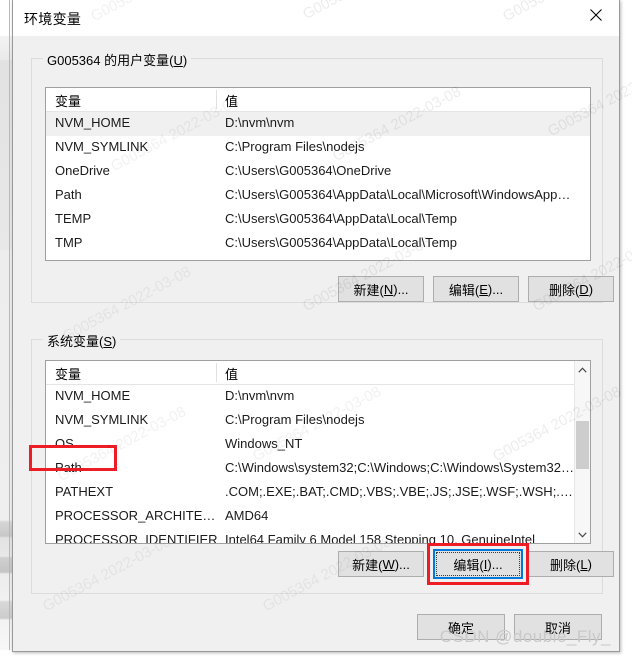 This screenshot has width=632, height=666. I want to click on window-title: 环境变量, so click(53, 19).